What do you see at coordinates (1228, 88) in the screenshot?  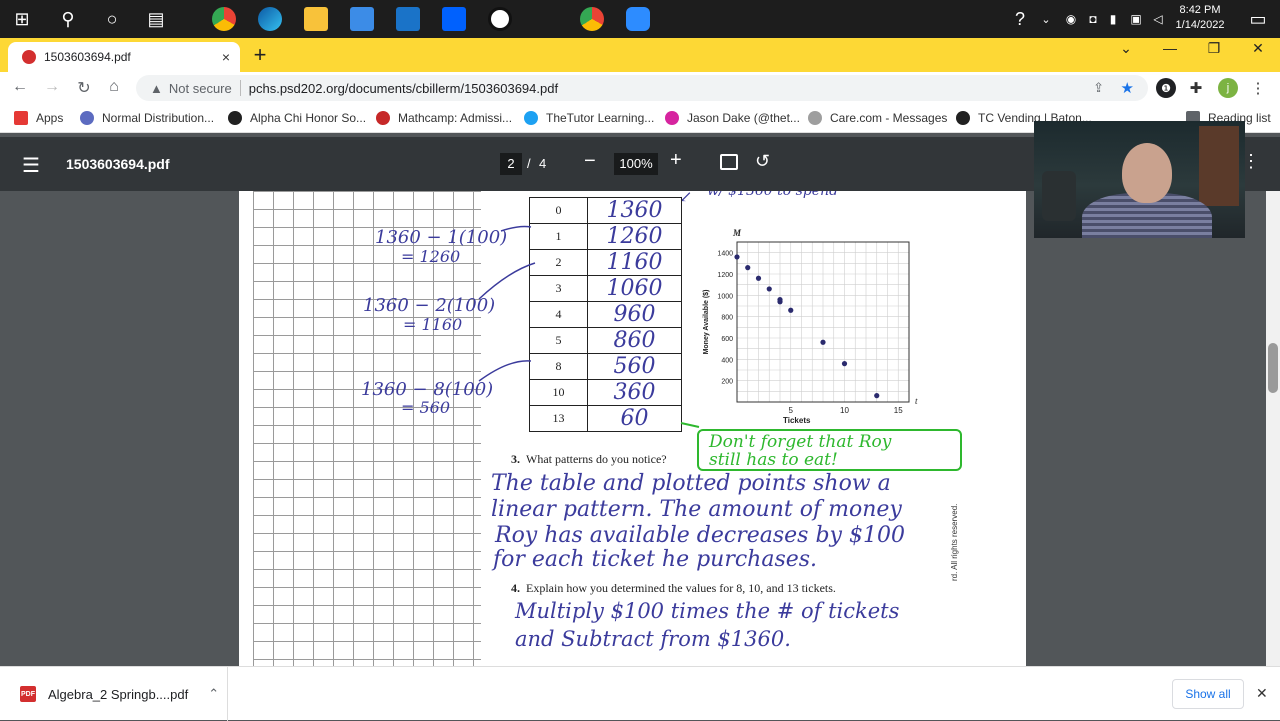 I see `profile-avatar: j` at bounding box center [1228, 88].